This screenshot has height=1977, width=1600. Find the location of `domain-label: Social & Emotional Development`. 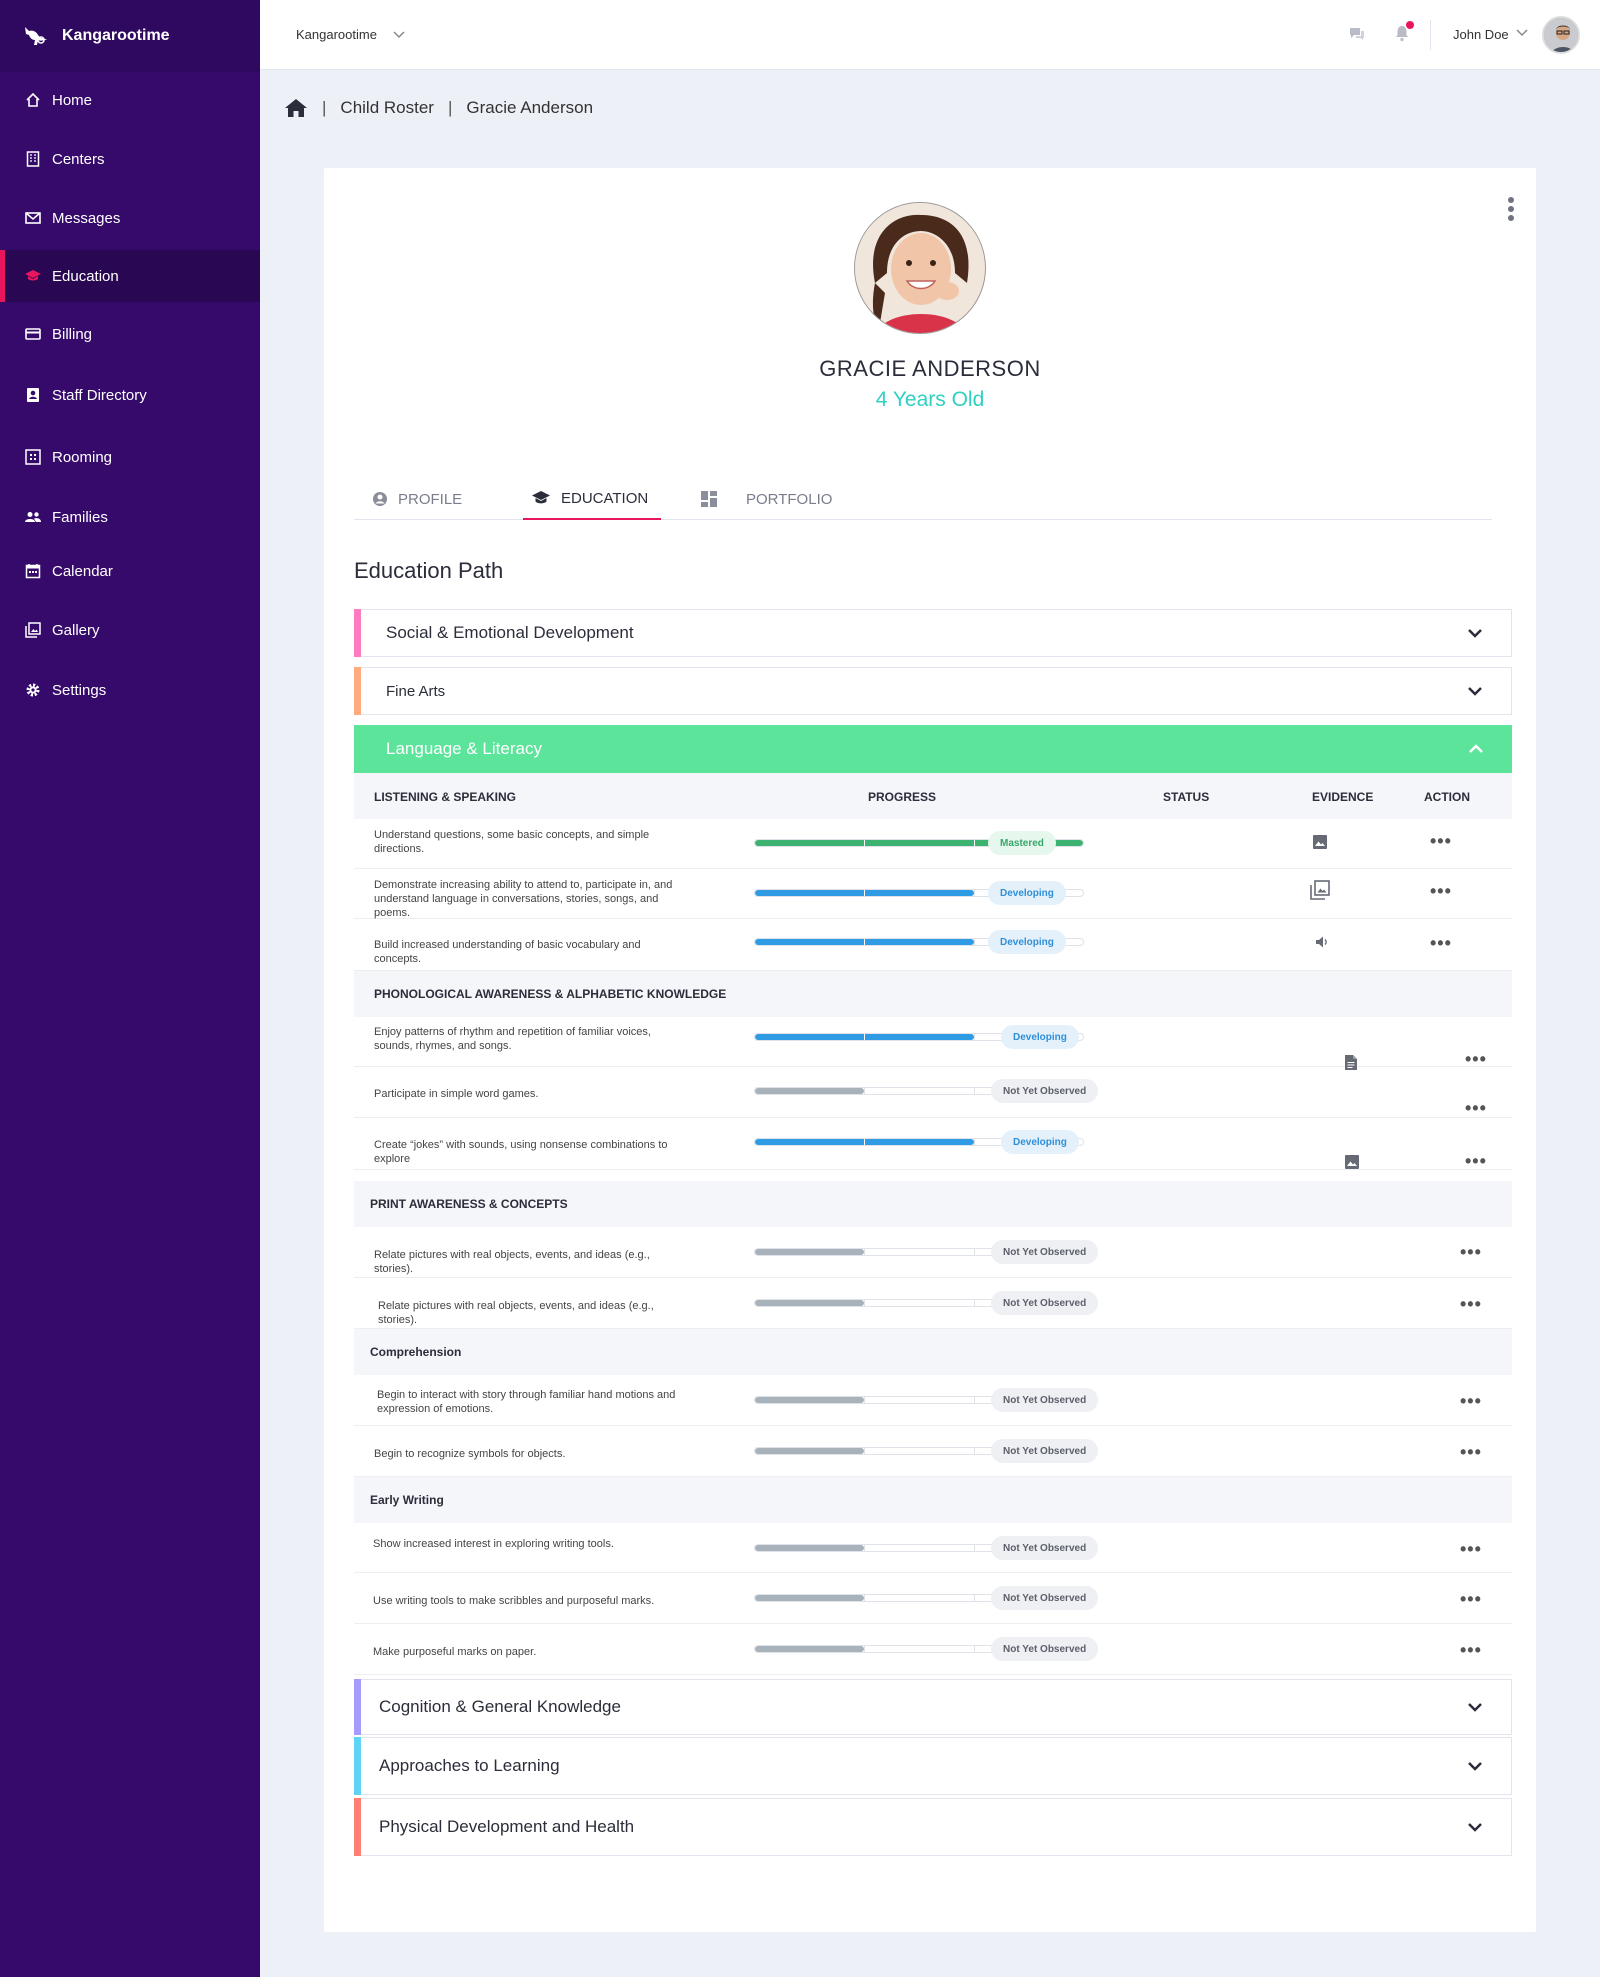

domain-label: Social & Emotional Development is located at coordinates (510, 632).